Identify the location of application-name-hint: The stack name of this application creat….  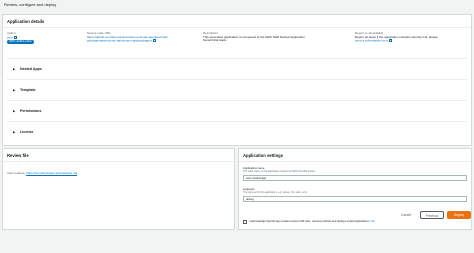
(279, 171).